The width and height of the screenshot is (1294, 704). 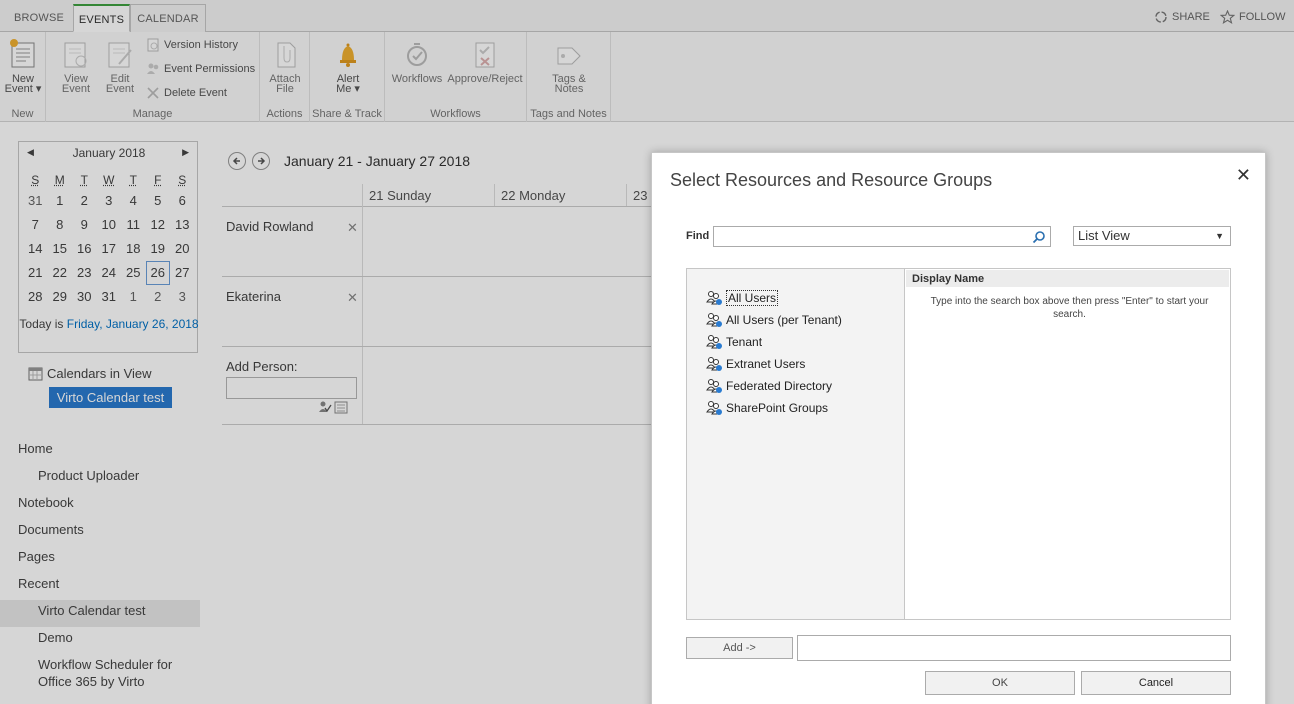 What do you see at coordinates (777, 408) in the screenshot?
I see `tree-item-label: SharePoint Groups` at bounding box center [777, 408].